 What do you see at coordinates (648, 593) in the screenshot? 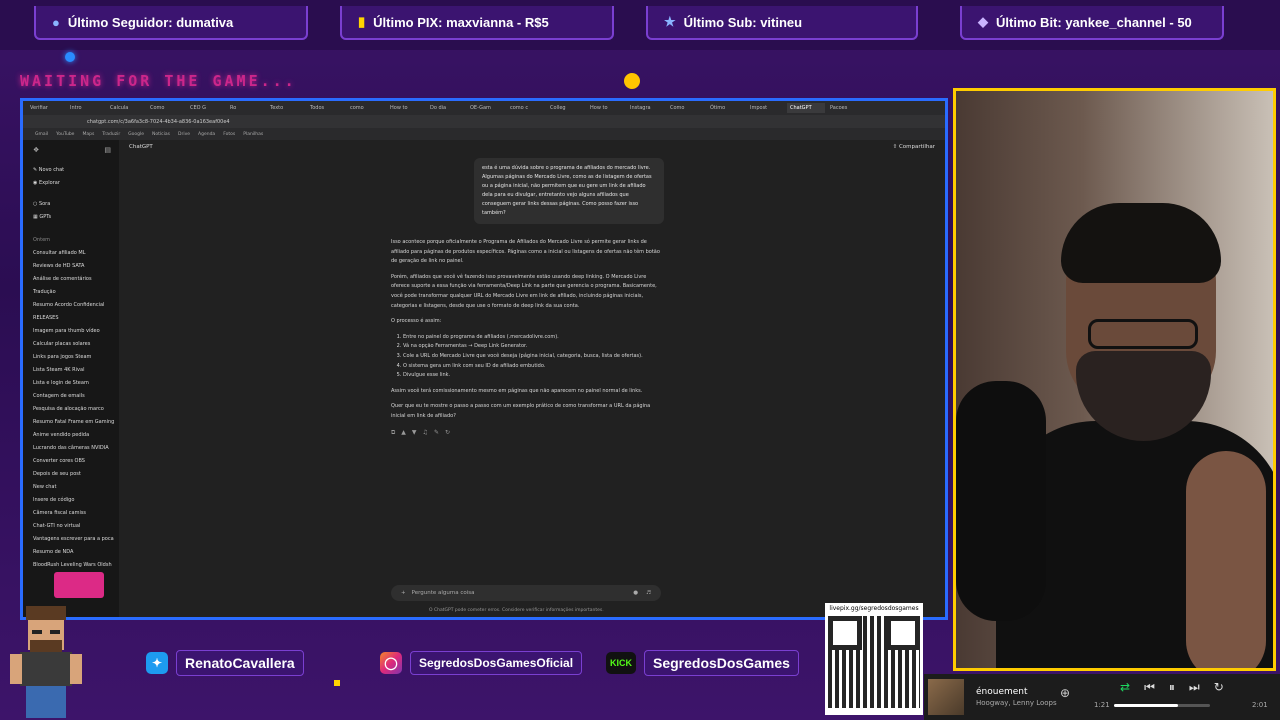
I see `voice-mode-icon: ♬` at bounding box center [648, 593].